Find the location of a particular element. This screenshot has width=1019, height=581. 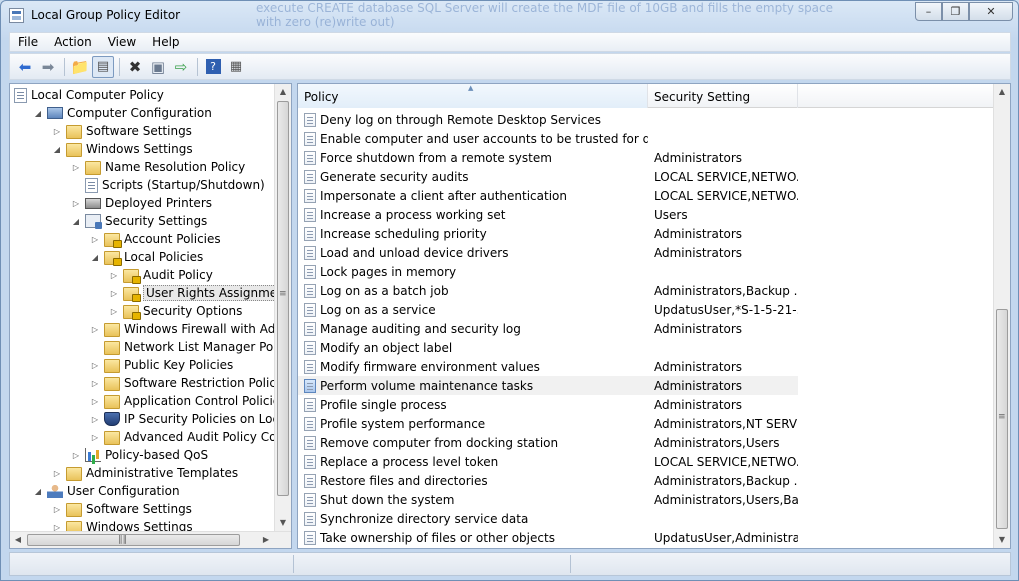

tree-node: ▷ Administrative Templates is located at coordinates (145, 473).